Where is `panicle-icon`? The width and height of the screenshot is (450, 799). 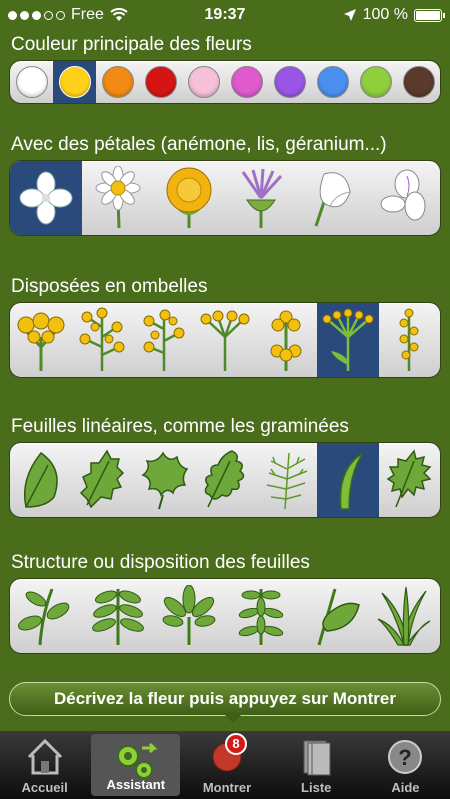 panicle-icon is located at coordinates (164, 340).